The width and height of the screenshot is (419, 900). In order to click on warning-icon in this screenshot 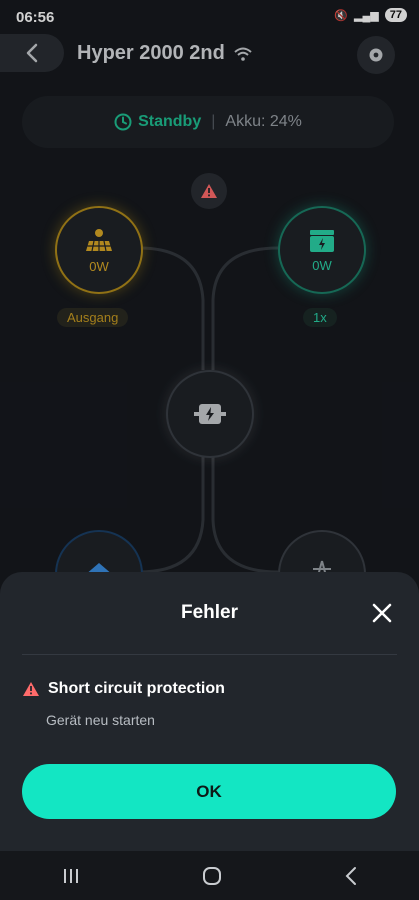, I will do `click(31, 689)`.